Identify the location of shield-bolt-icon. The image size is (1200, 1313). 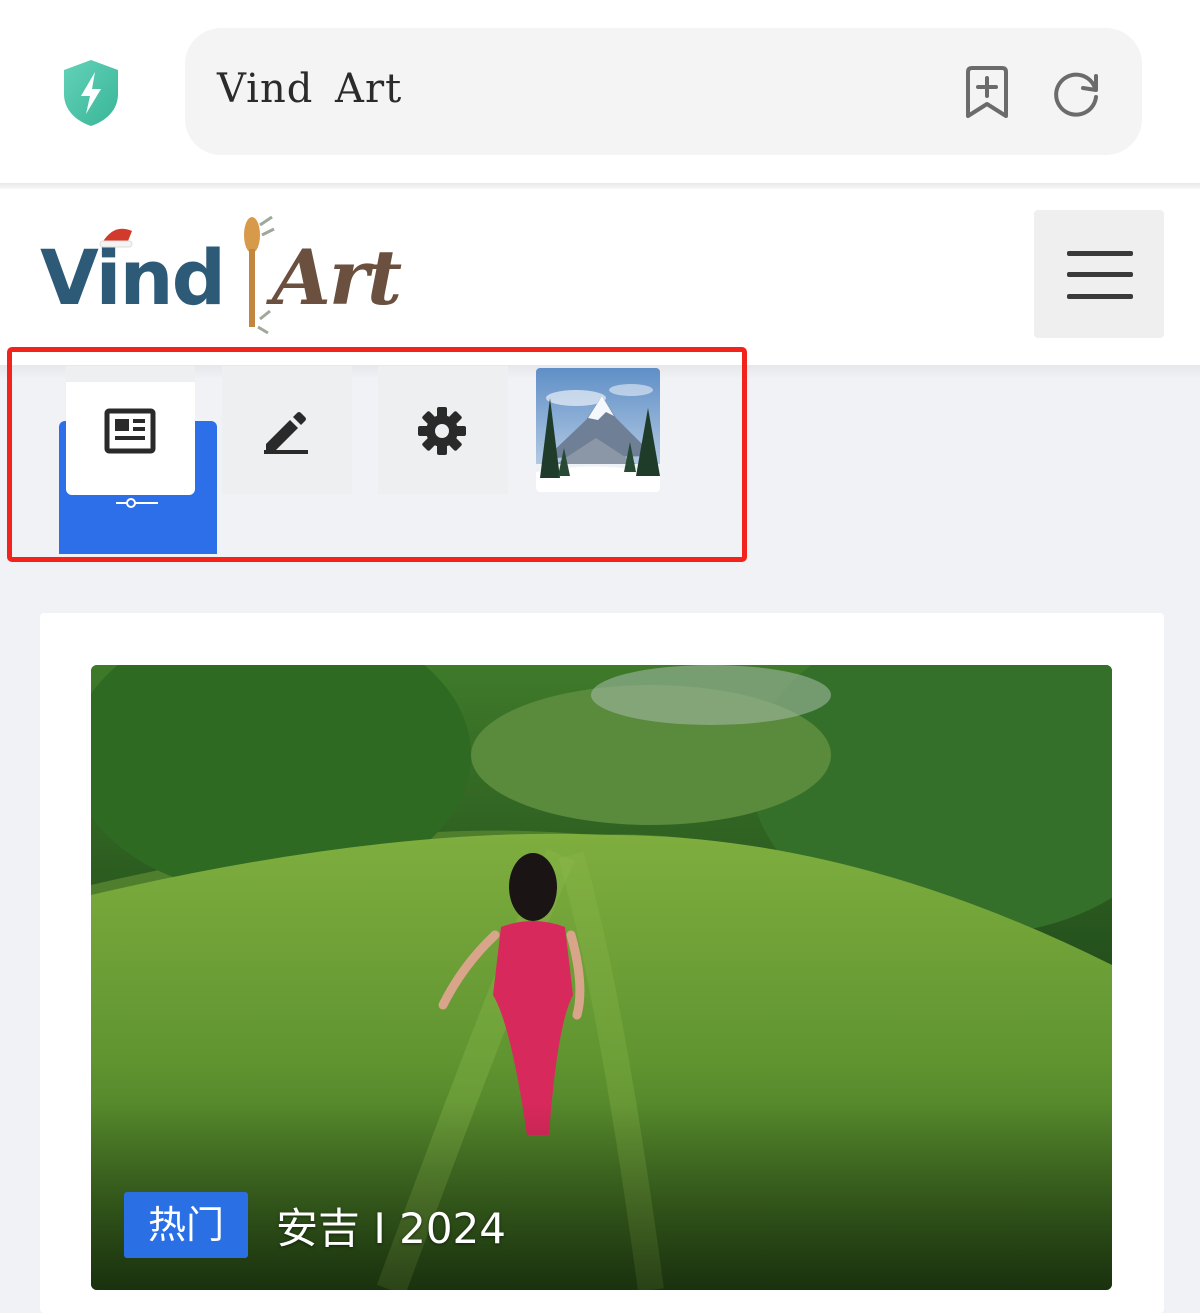
(91, 93).